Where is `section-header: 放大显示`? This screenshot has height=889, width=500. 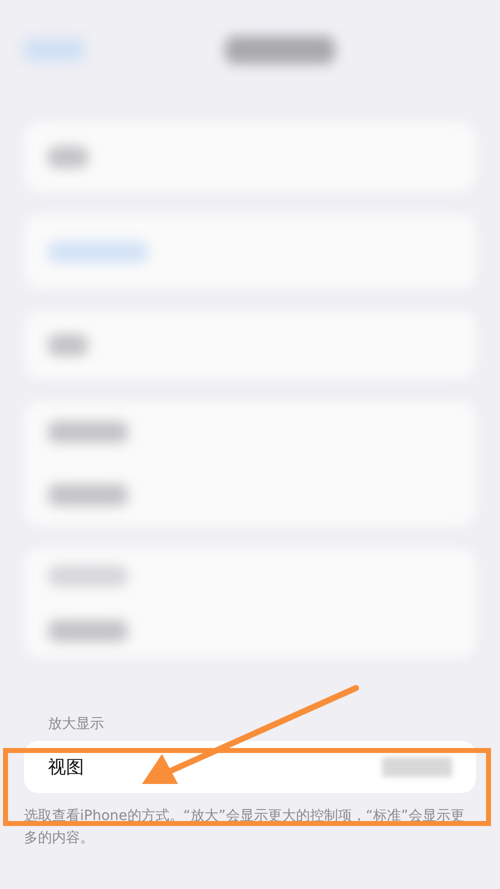 section-header: 放大显示 is located at coordinates (76, 724).